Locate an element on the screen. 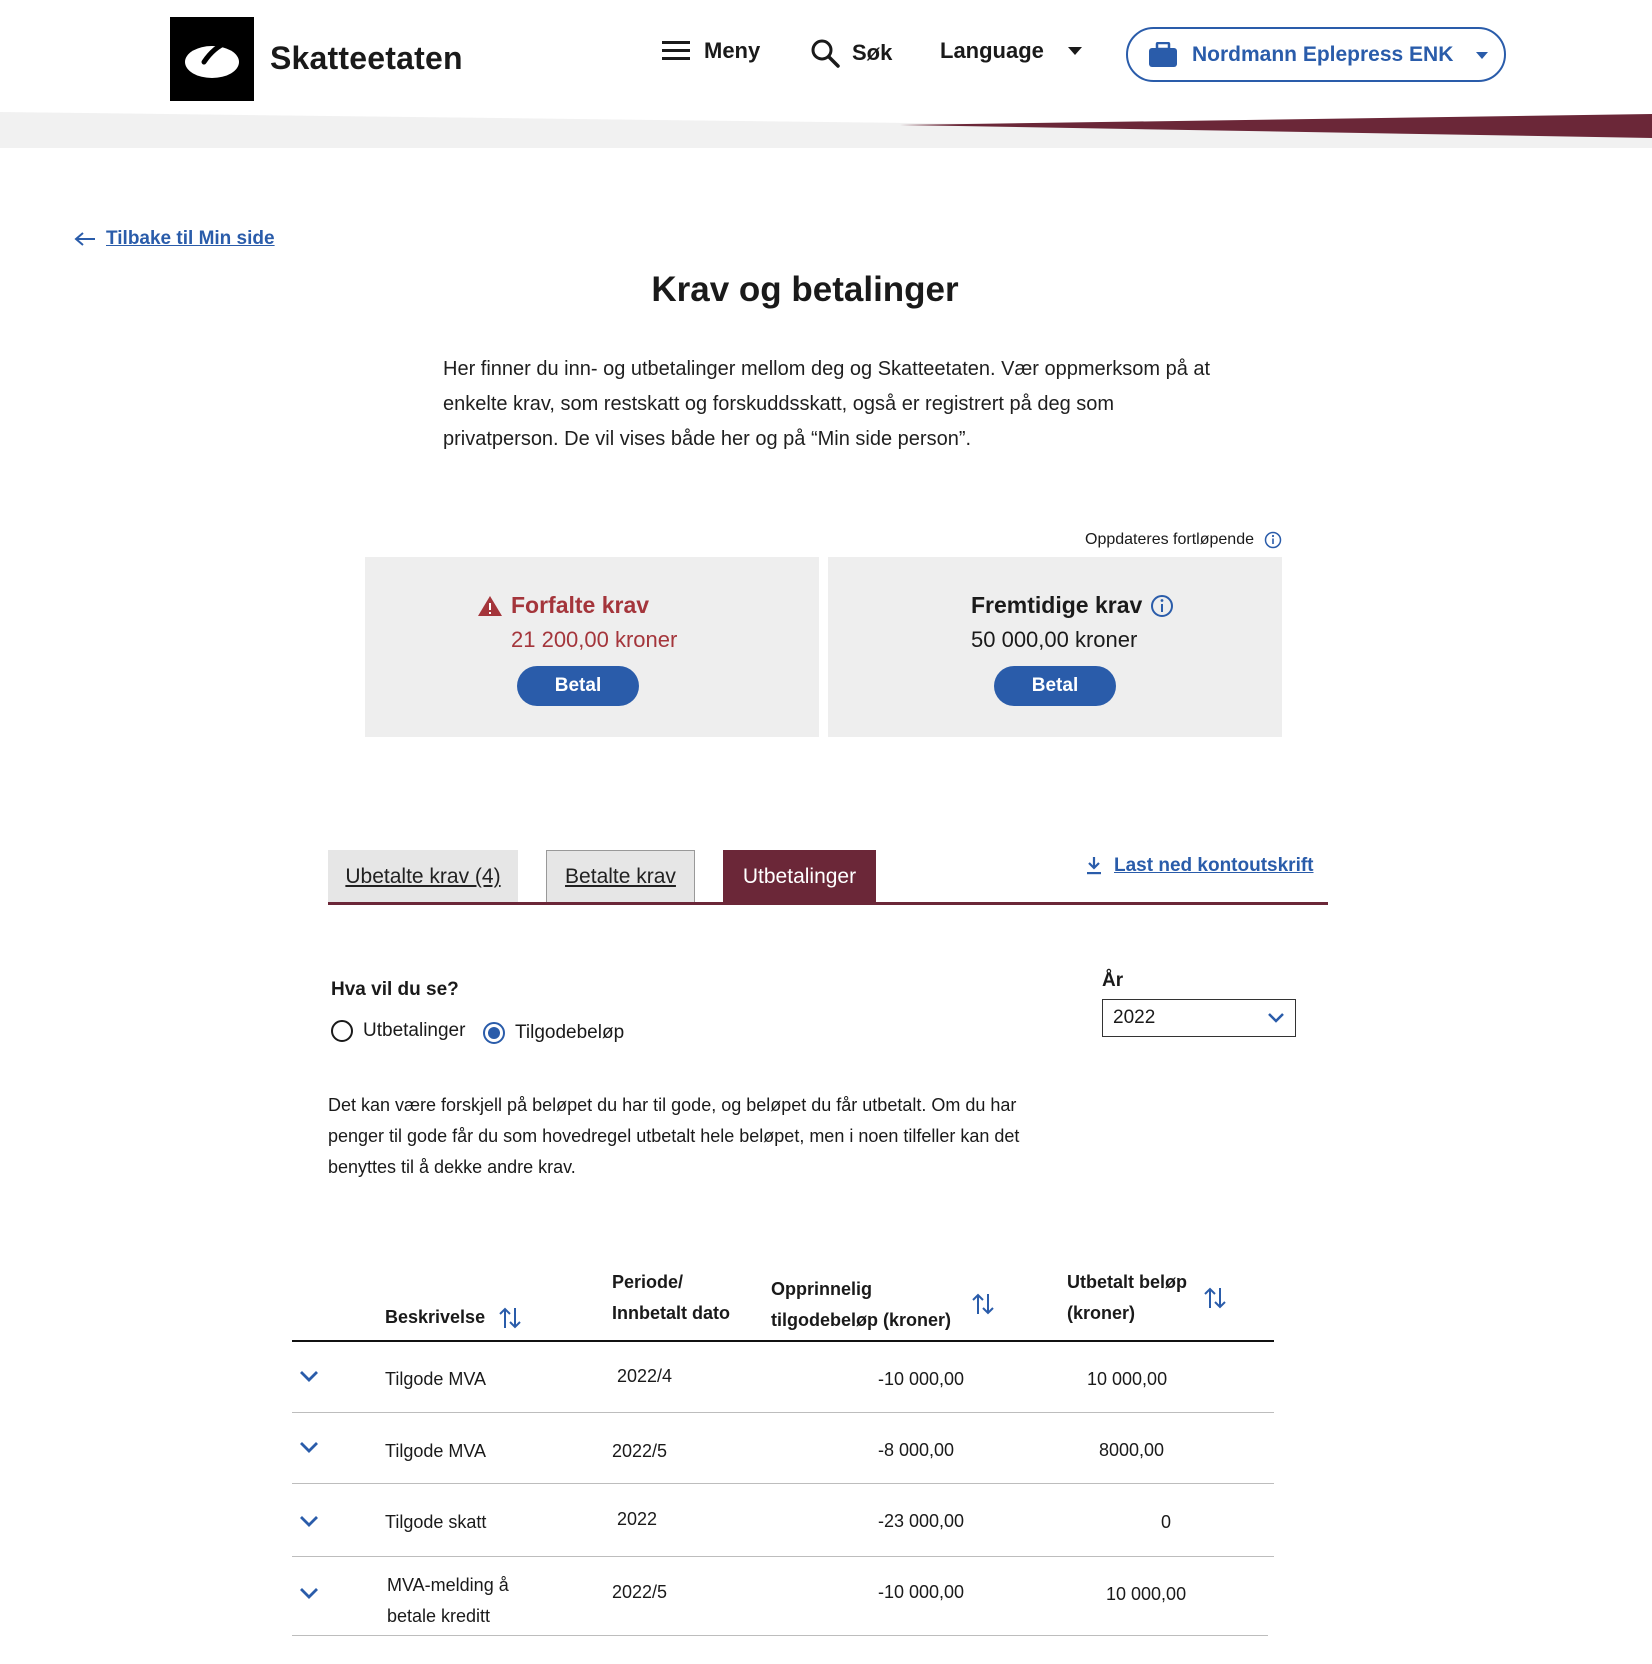  overdue-claims-amount: 21 200,00 kroner is located at coordinates (594, 639).